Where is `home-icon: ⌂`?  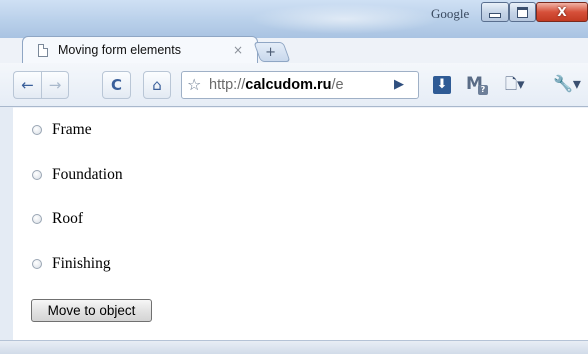
home-icon: ⌂ is located at coordinates (157, 85).